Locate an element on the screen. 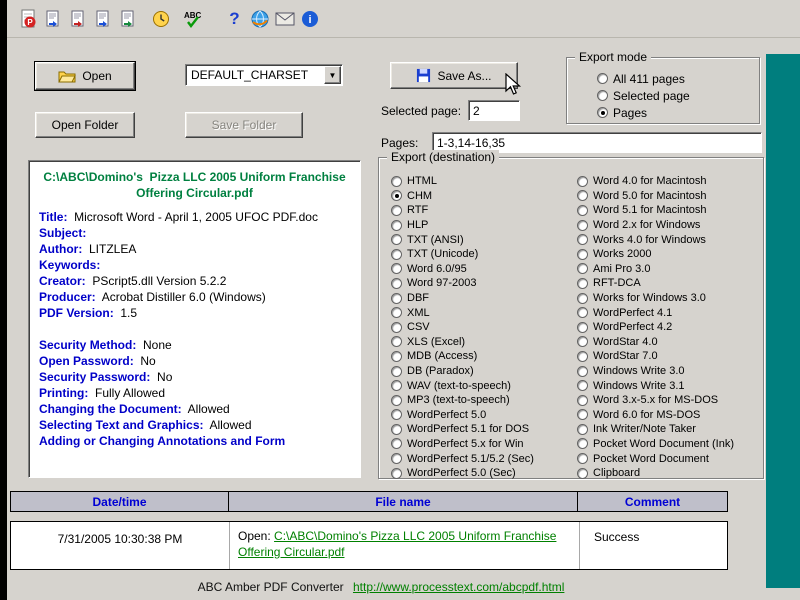  radio-option-xls-excel: XLS (Excel) is located at coordinates (483, 342).